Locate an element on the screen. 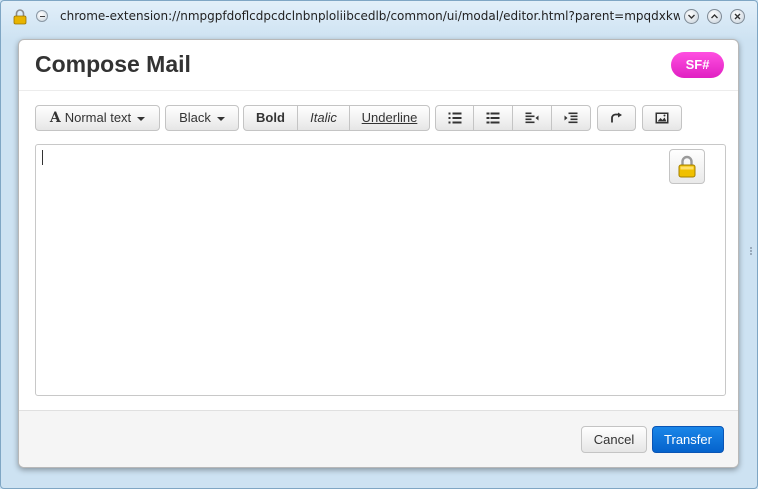 The width and height of the screenshot is (758, 489). indent-button is located at coordinates (571, 118).